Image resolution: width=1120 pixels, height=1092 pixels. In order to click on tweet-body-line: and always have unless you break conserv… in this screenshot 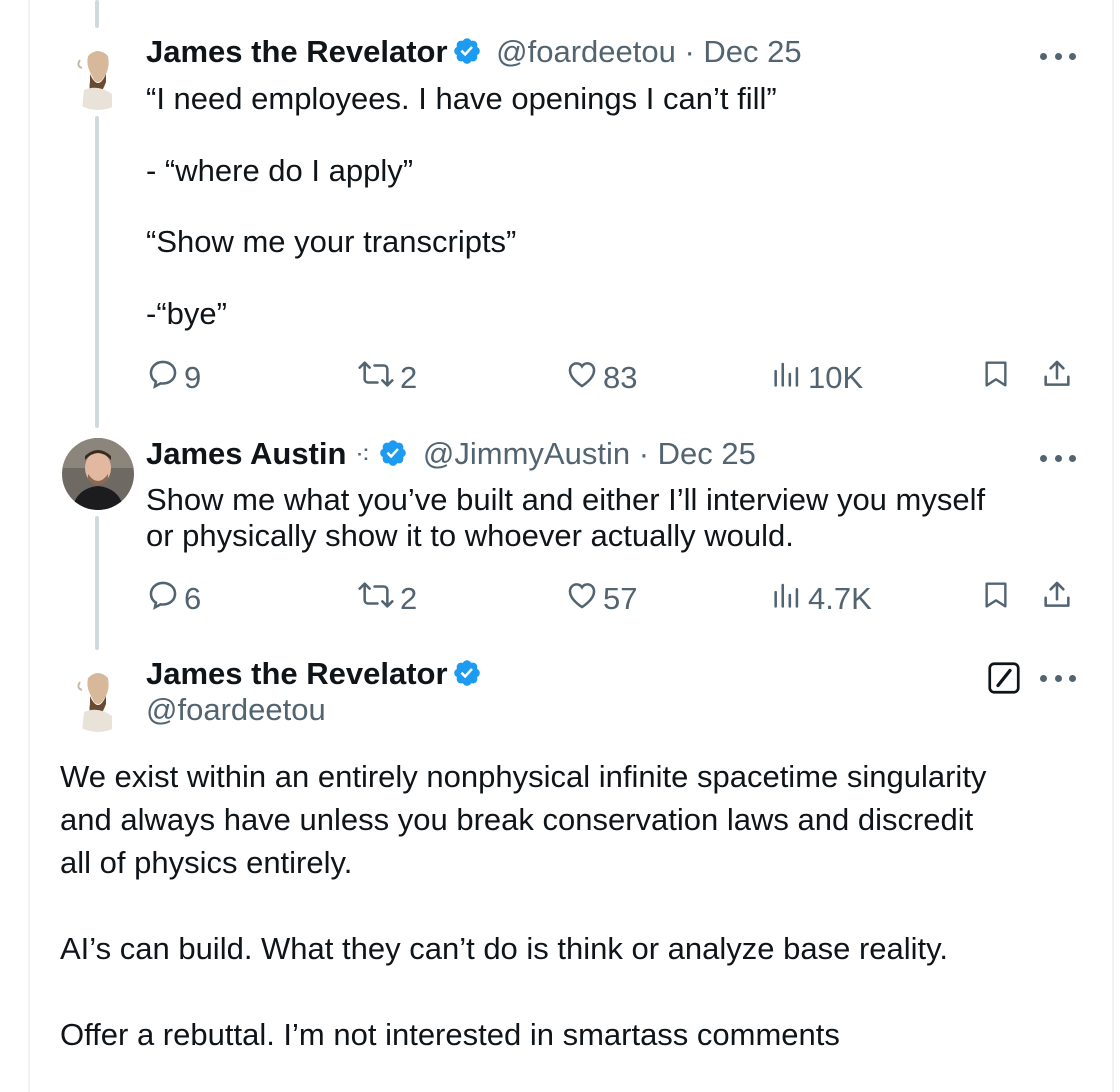, I will do `click(517, 819)`.